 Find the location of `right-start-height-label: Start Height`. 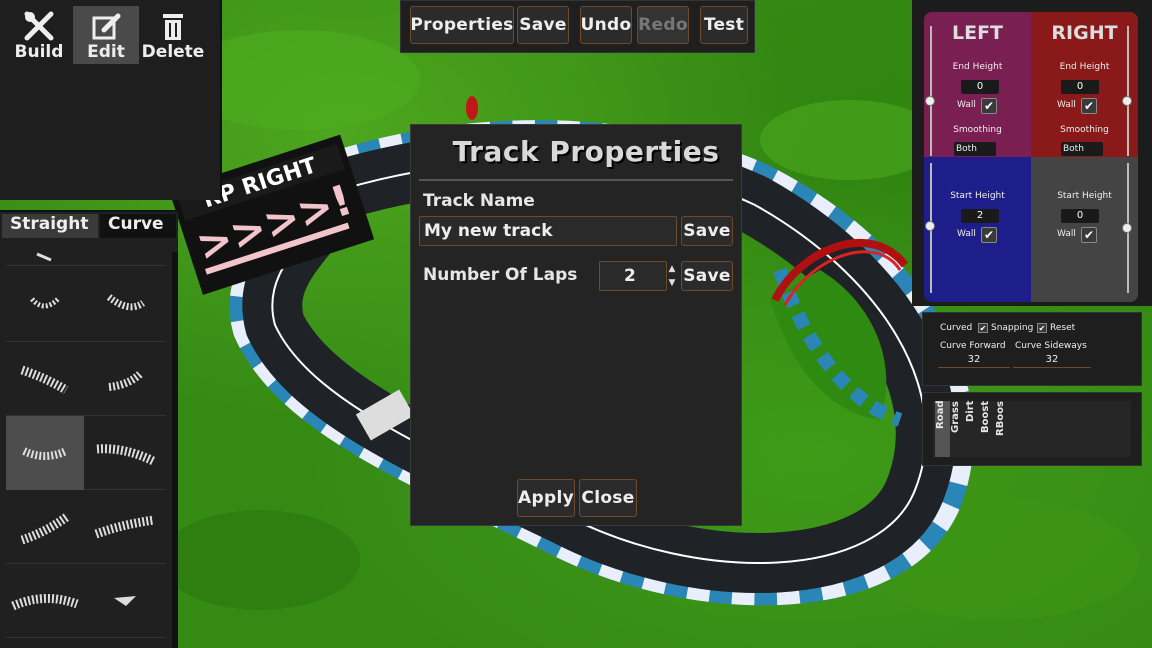

right-start-height-label: Start Height is located at coordinates (1084, 196).